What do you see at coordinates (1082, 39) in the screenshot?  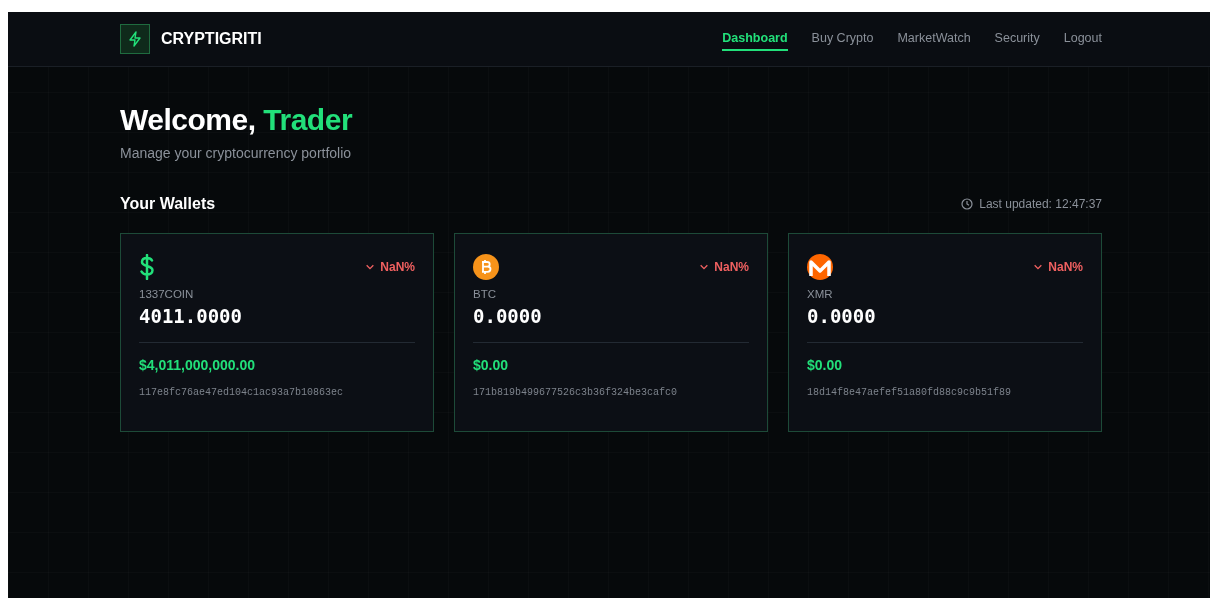 I see `nav-tab: Logout` at bounding box center [1082, 39].